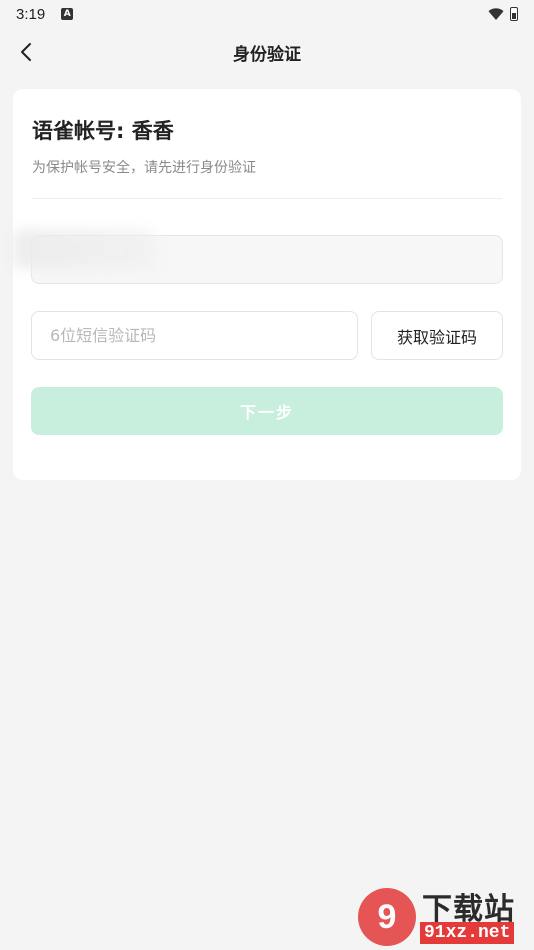 The height and width of the screenshot is (950, 534). Describe the element at coordinates (84, 249) in the screenshot. I see `redacted-phone-number` at that location.